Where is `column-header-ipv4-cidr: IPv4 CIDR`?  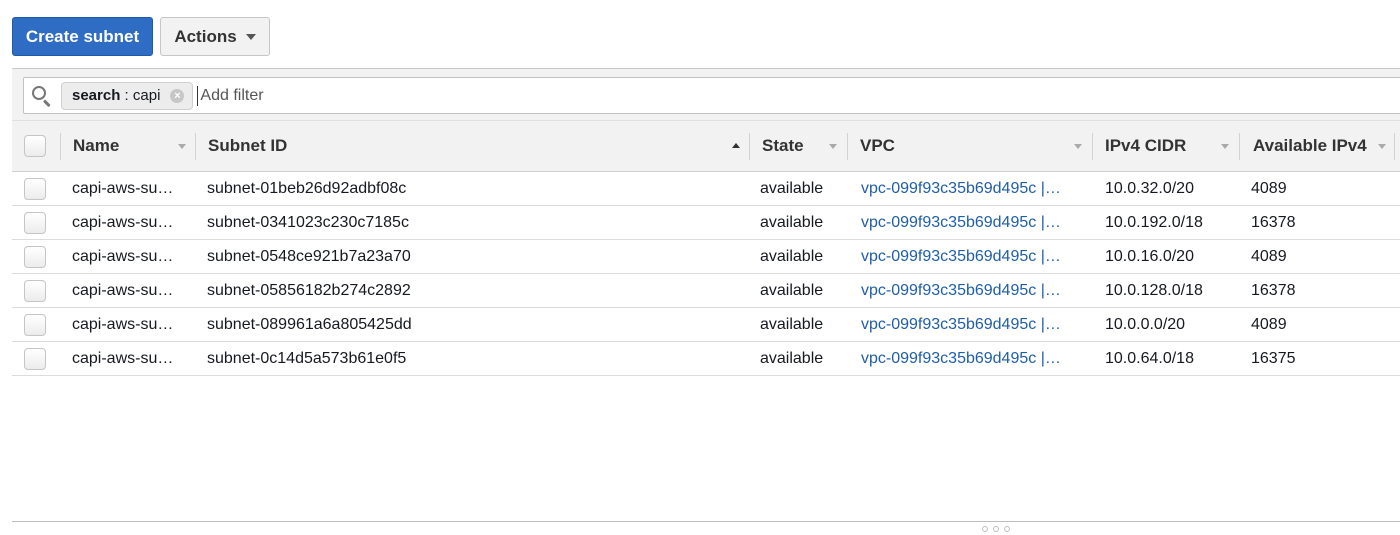 column-header-ipv4-cidr: IPv4 CIDR is located at coordinates (1145, 146).